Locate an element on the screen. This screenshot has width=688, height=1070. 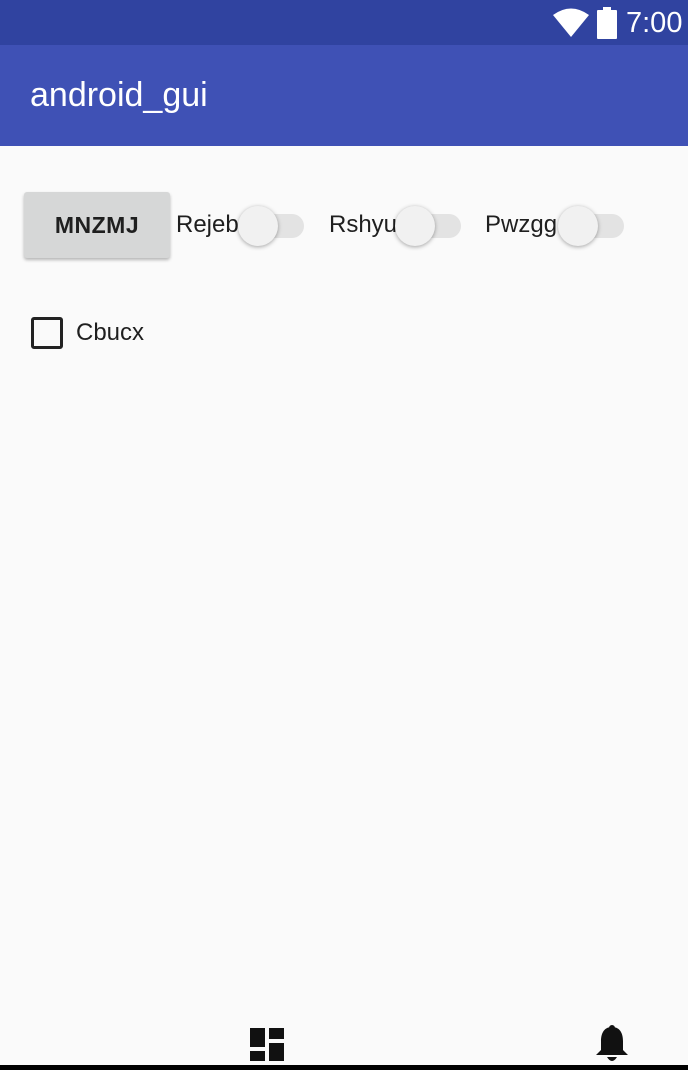
switch-rshyu: Rshyu is located at coordinates (396, 225).